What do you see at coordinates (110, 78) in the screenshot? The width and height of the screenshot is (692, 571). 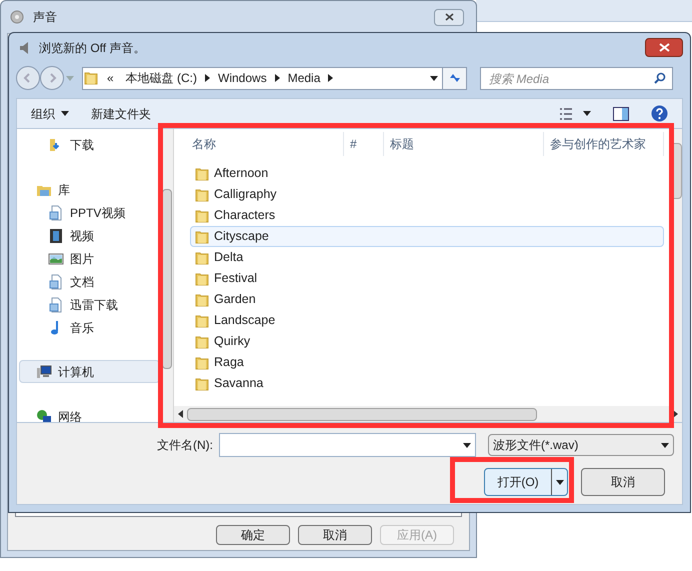 I see `breadcrumb-overflow: «` at bounding box center [110, 78].